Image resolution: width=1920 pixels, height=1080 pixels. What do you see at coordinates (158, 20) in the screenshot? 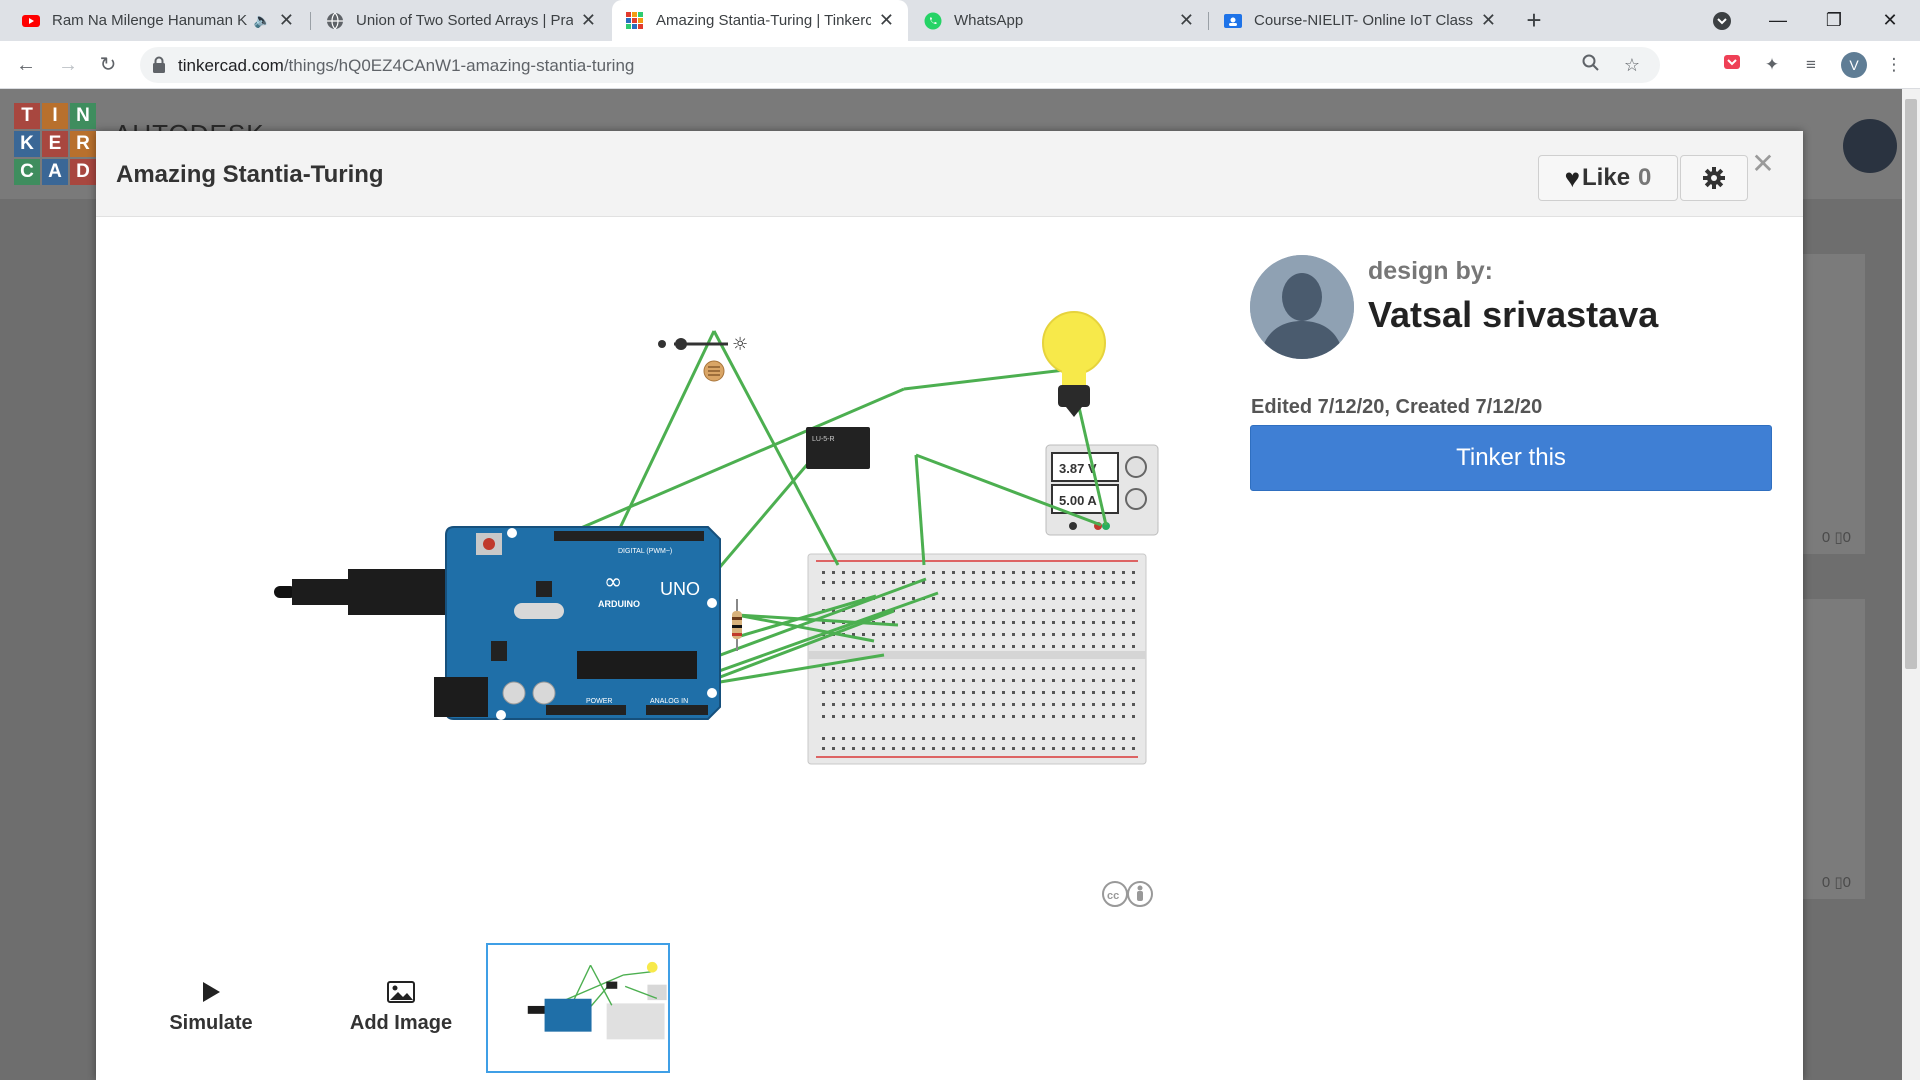
I see `tab-youtube: Ram Na Milenge Hanuman K 🔈 ✕` at bounding box center [158, 20].